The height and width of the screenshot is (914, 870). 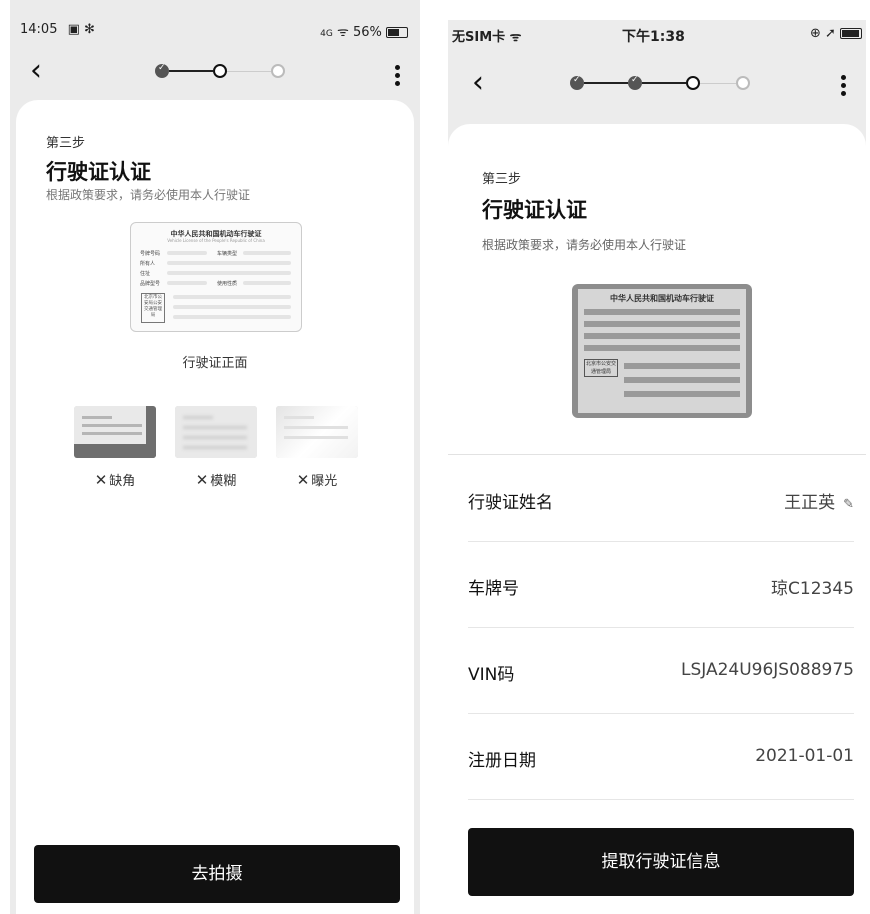 What do you see at coordinates (81, 29) in the screenshot?
I see `notification-icons: ▣ ✻` at bounding box center [81, 29].